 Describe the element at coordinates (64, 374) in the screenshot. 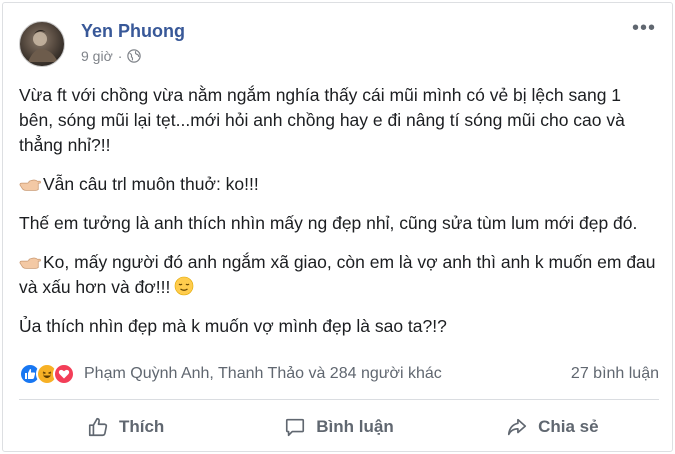

I see `love-reaction-icon` at that location.